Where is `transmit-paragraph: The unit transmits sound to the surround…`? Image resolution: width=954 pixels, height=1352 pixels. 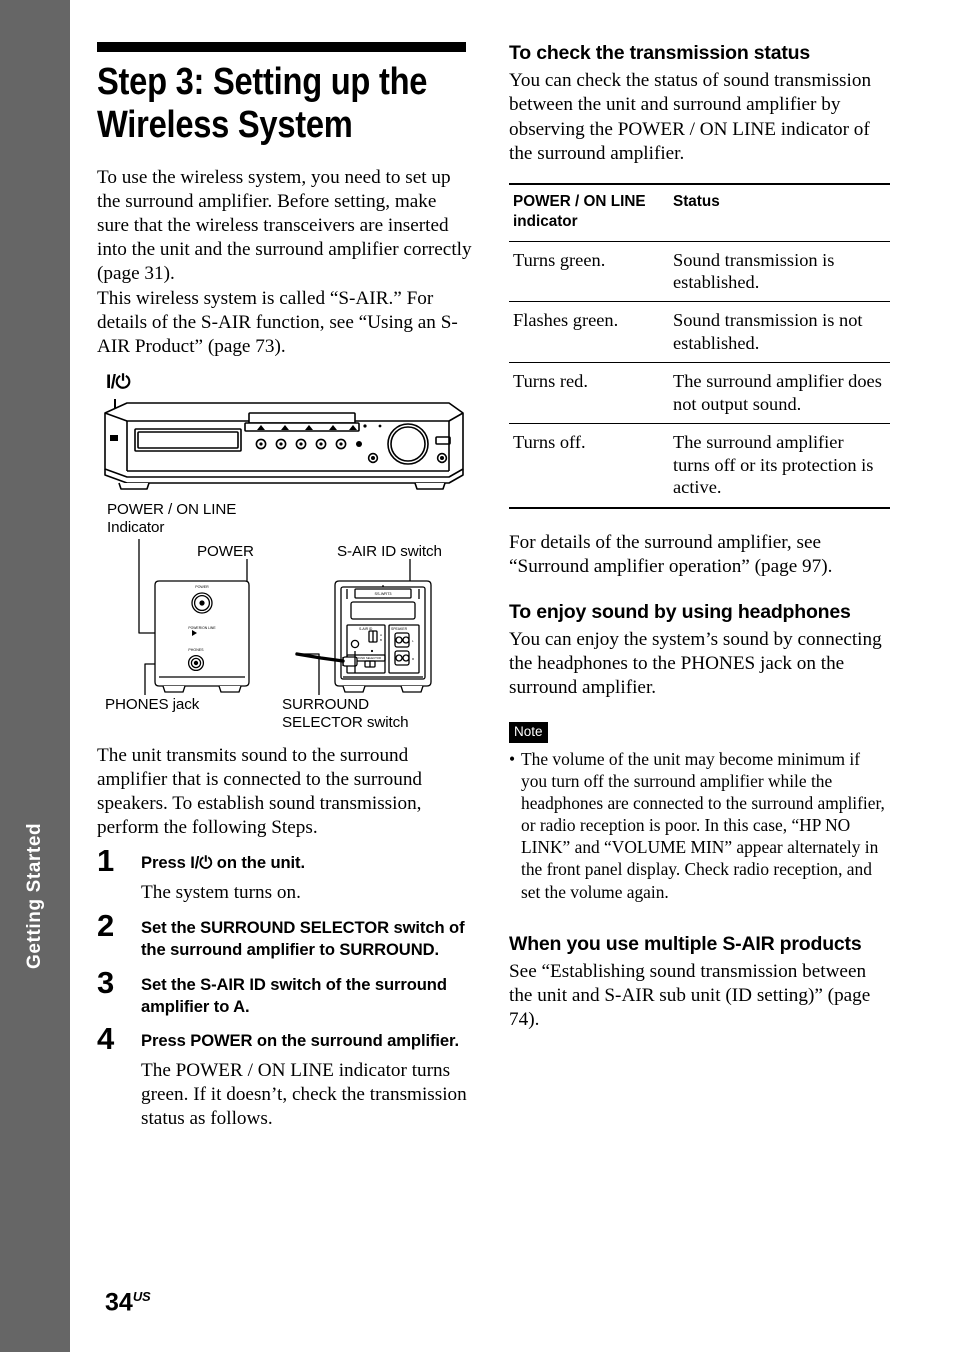 transmit-paragraph: The unit transmits sound to the surround… is located at coordinates (260, 791).